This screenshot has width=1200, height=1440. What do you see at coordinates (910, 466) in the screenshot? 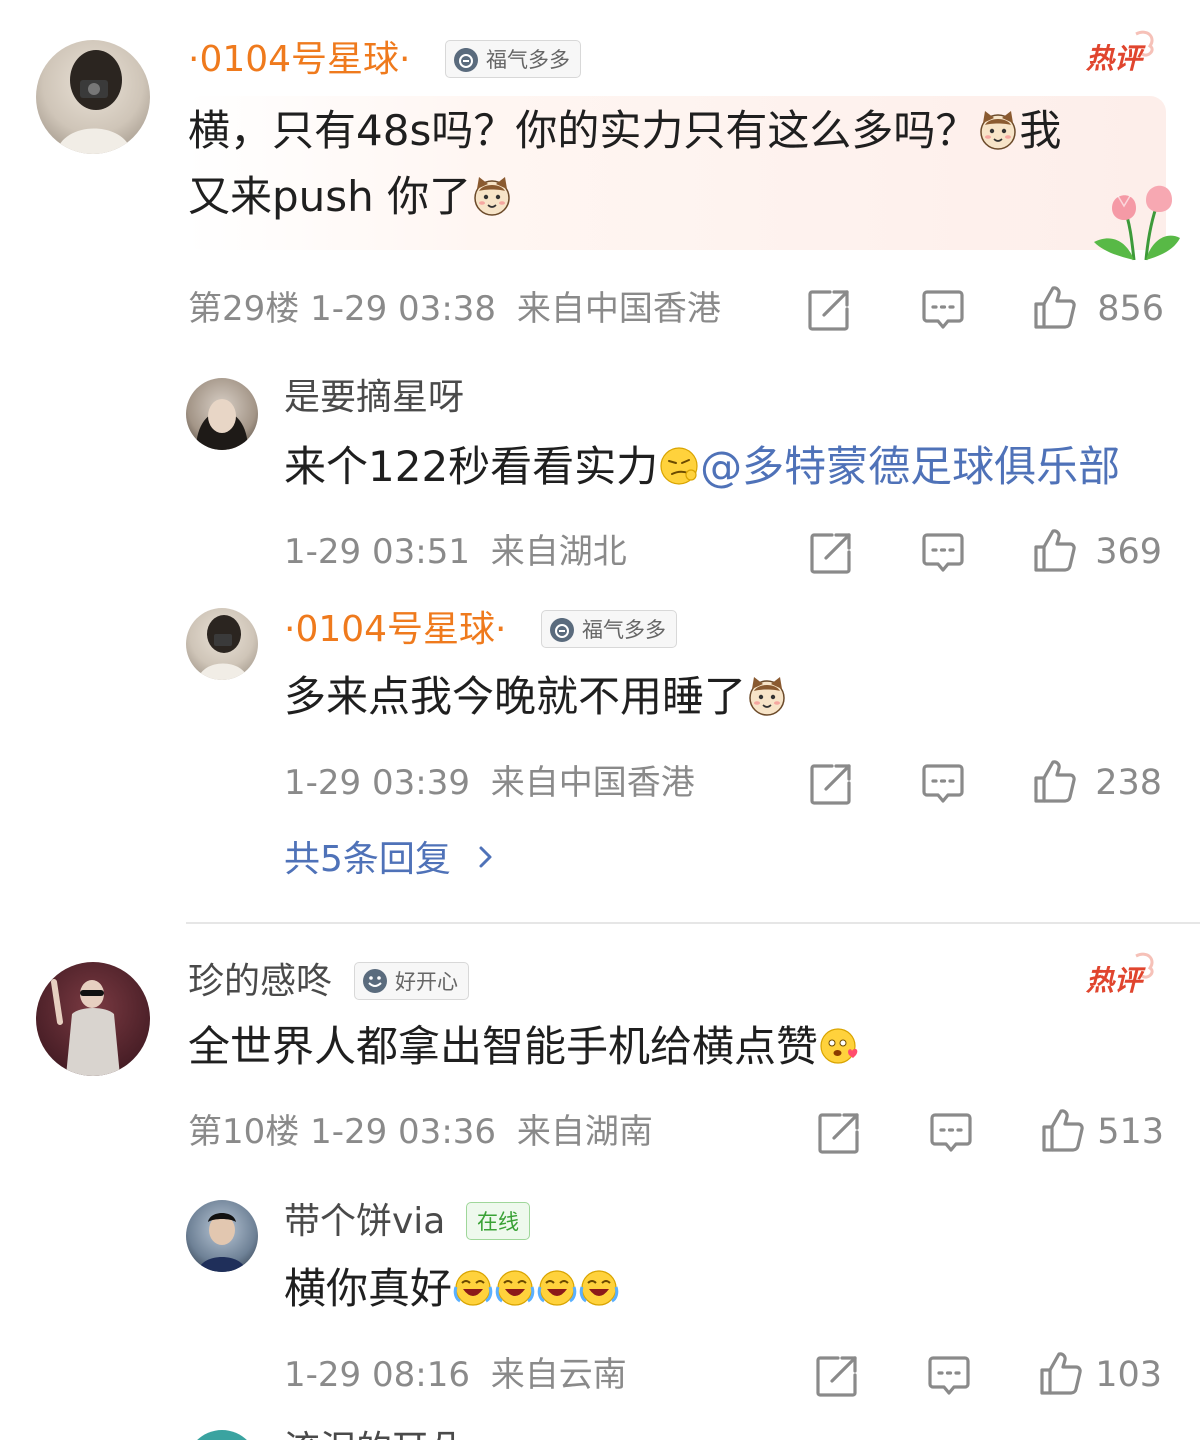
I see `mention-link: @多特蒙德足球俱乐部` at bounding box center [910, 466].